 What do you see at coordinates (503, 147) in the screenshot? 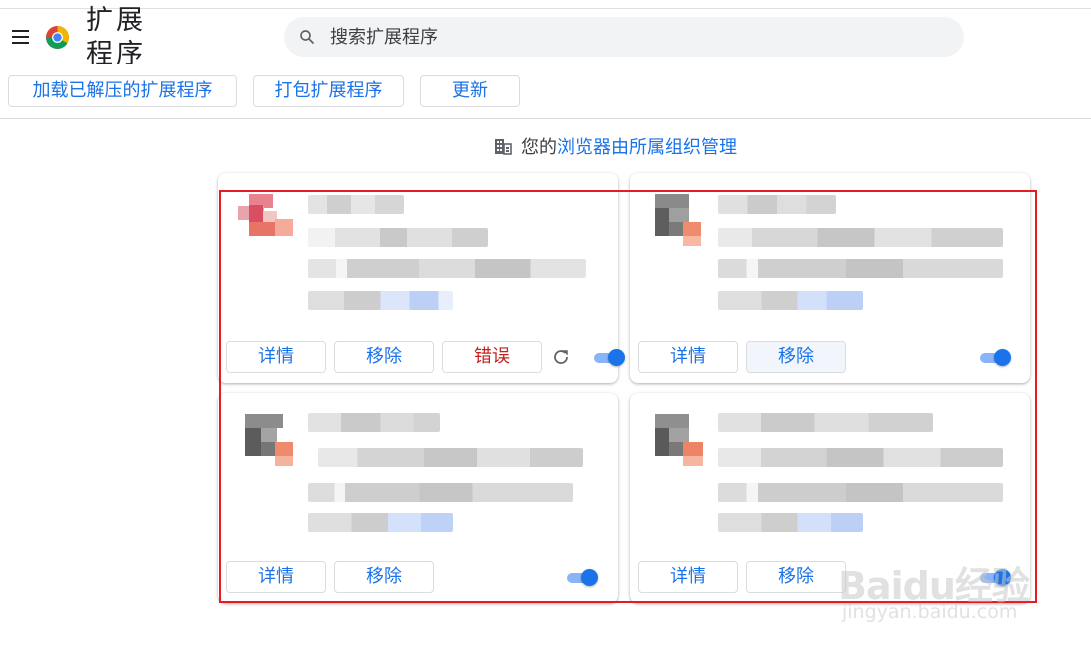
I see `building-icon` at bounding box center [503, 147].